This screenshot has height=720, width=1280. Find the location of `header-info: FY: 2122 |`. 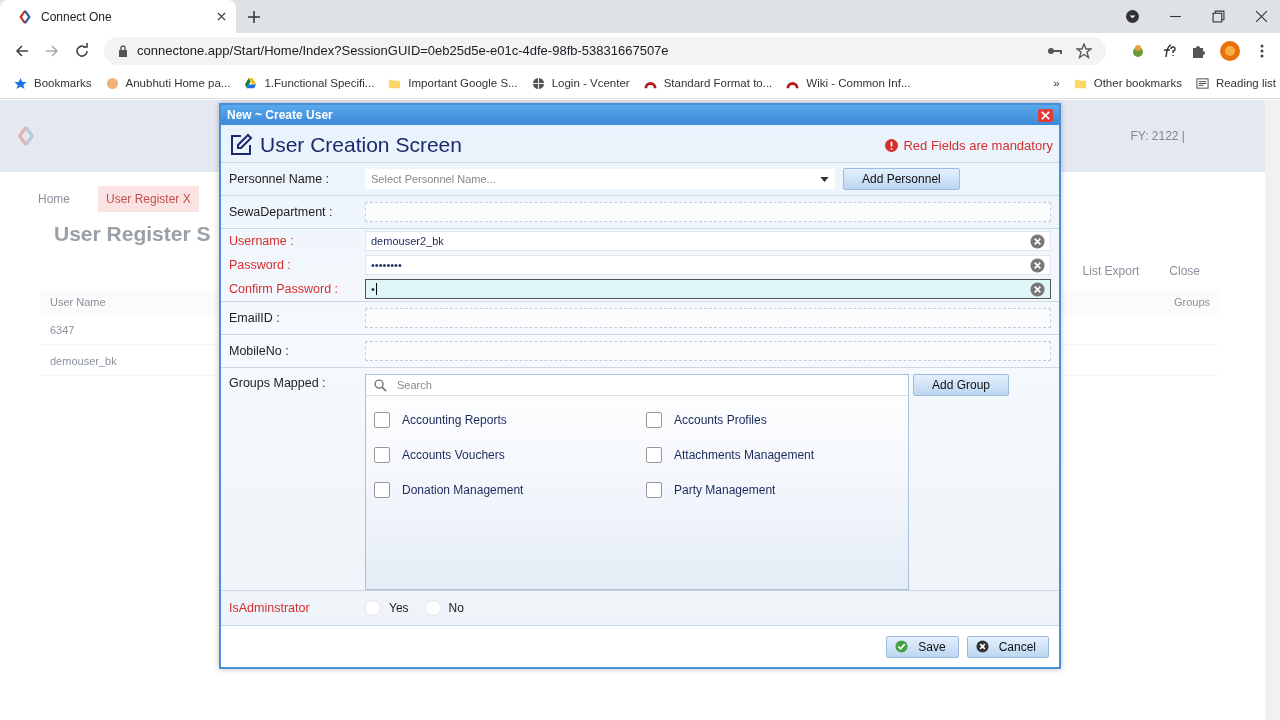

header-info: FY: 2122 | is located at coordinates (1157, 136).